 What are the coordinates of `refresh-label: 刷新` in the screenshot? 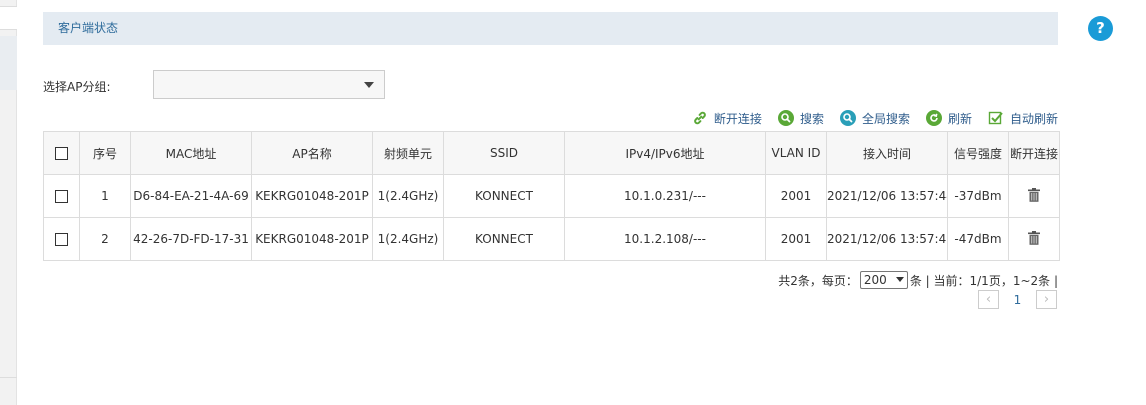 It's located at (959, 118).